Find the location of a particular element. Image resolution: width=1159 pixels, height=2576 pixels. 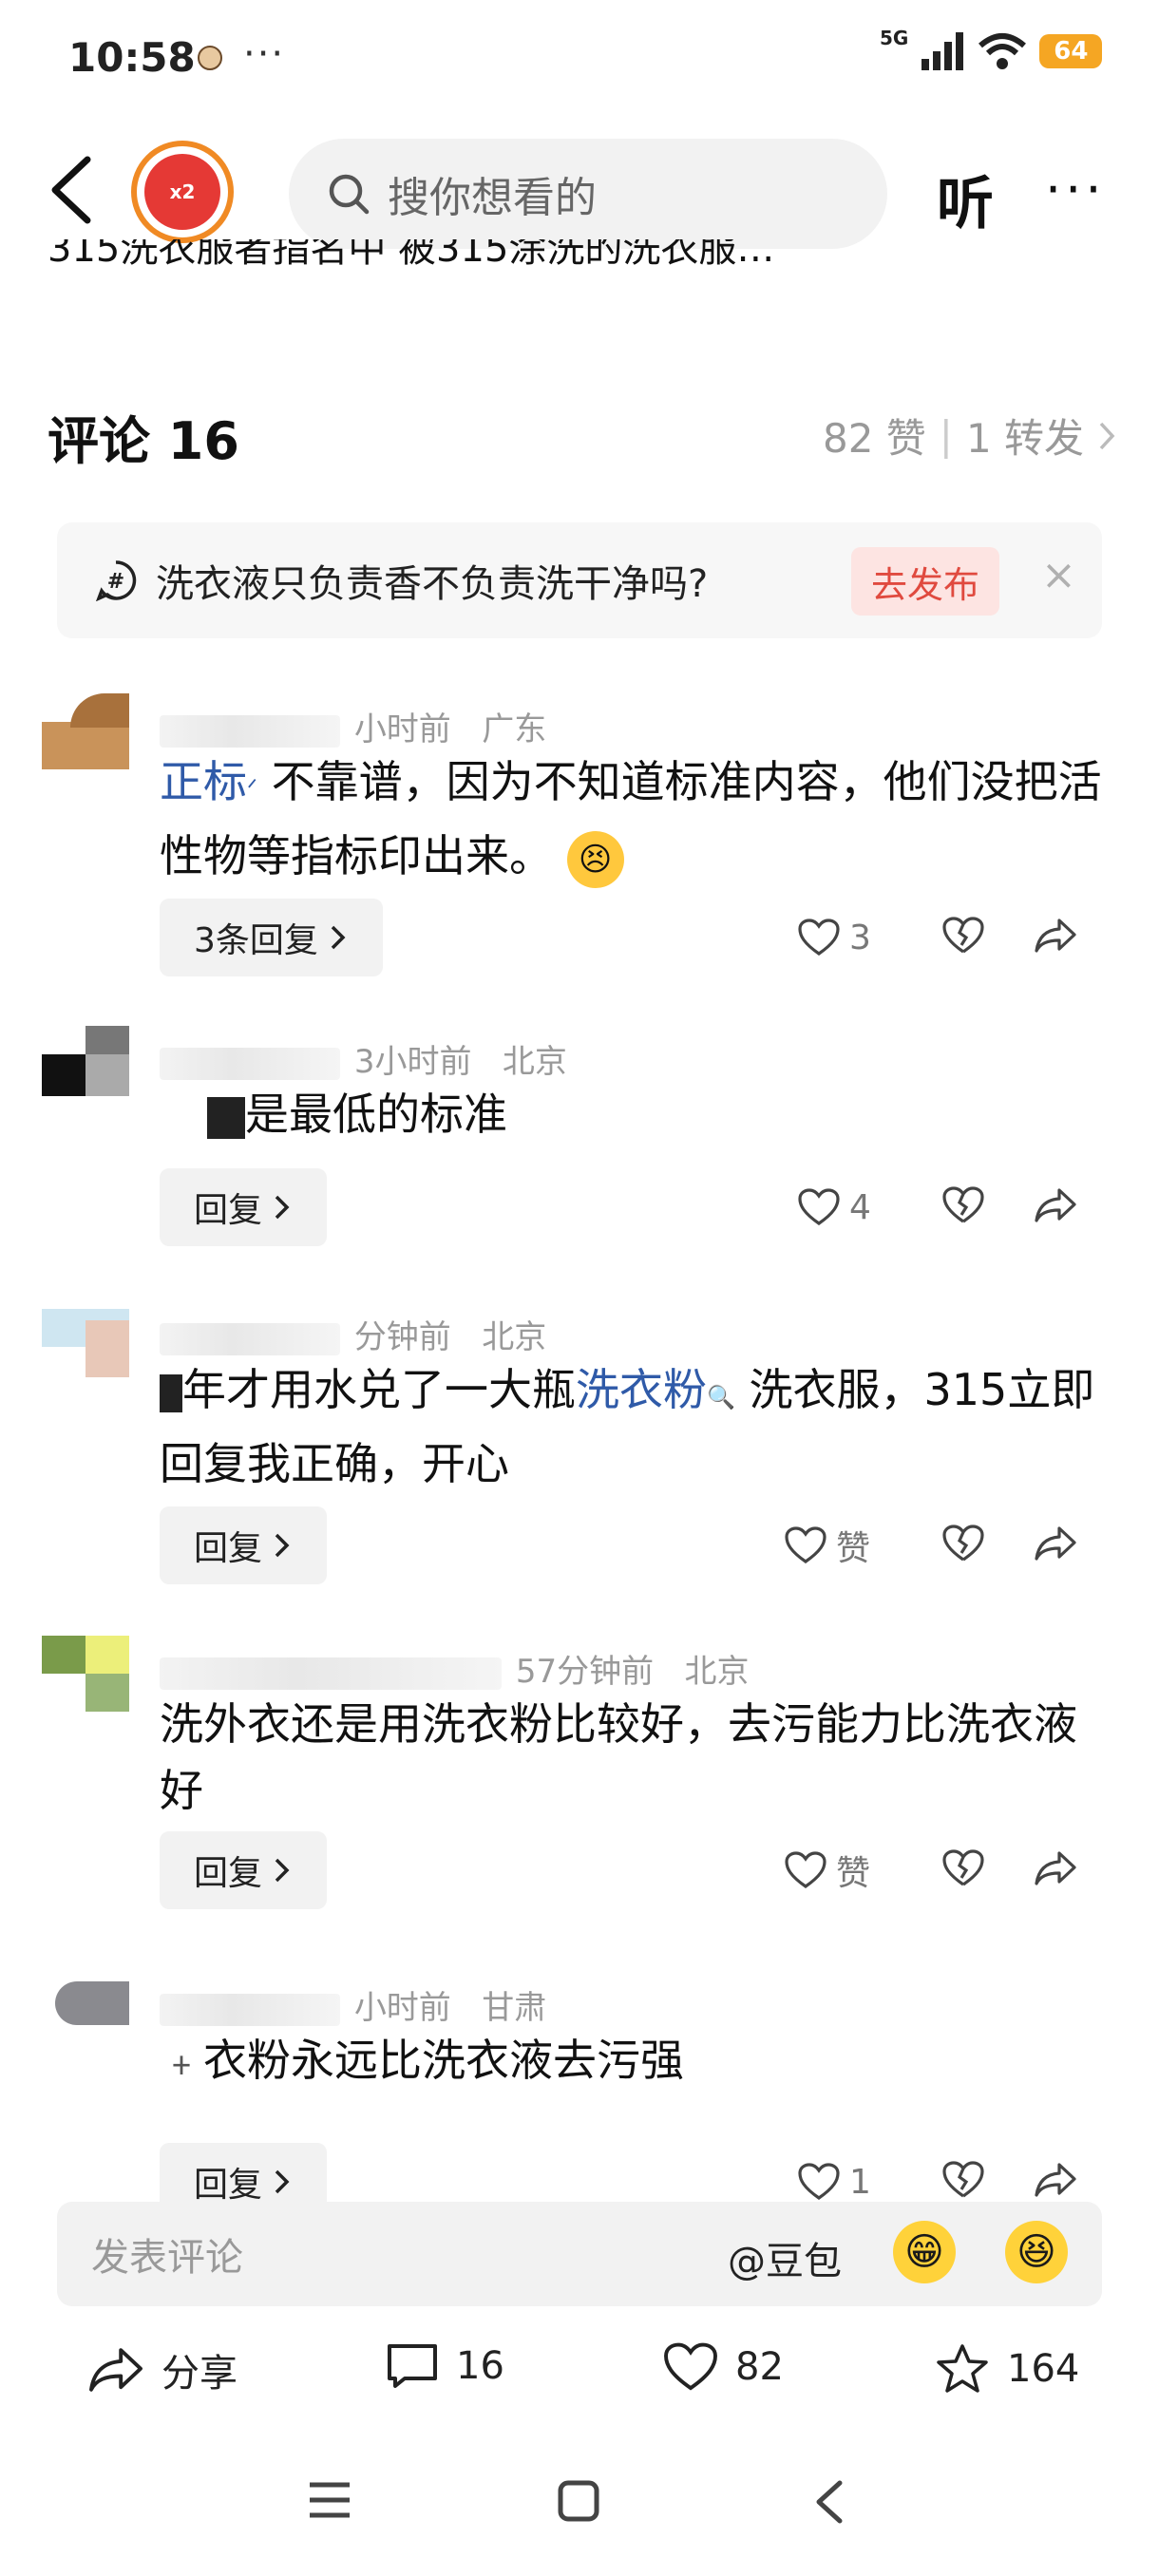

comment-time: 小时前 is located at coordinates (402, 729).